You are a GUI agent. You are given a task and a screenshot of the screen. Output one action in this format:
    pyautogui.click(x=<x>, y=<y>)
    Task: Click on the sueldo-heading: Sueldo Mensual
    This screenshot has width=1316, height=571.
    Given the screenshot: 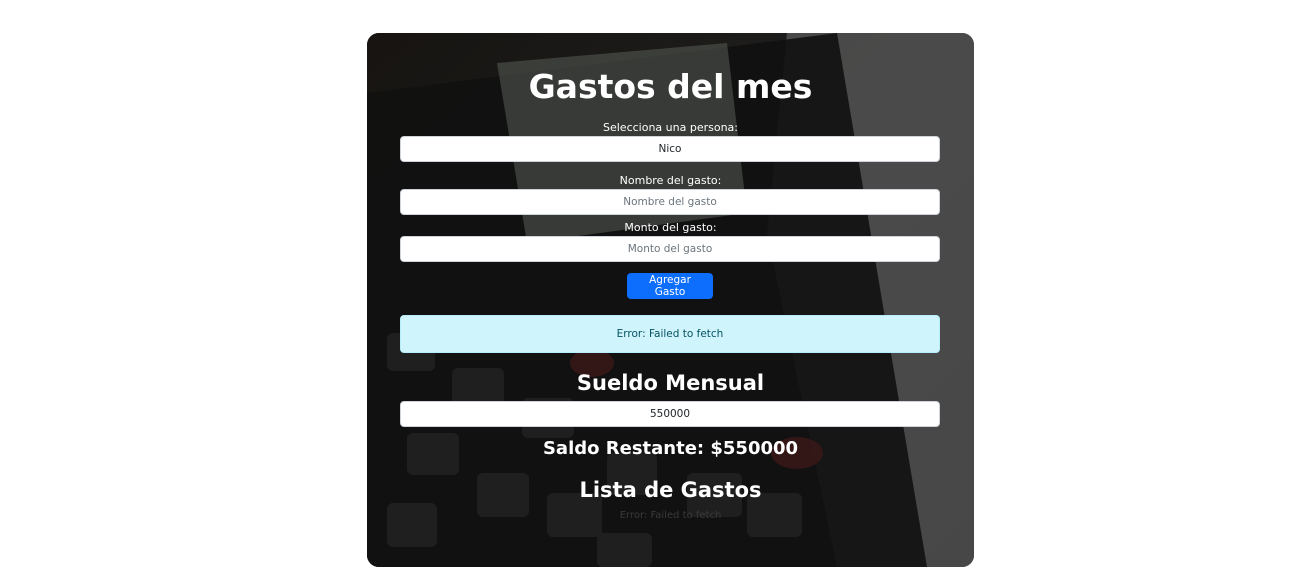 What is the action you would take?
    pyautogui.click(x=670, y=383)
    